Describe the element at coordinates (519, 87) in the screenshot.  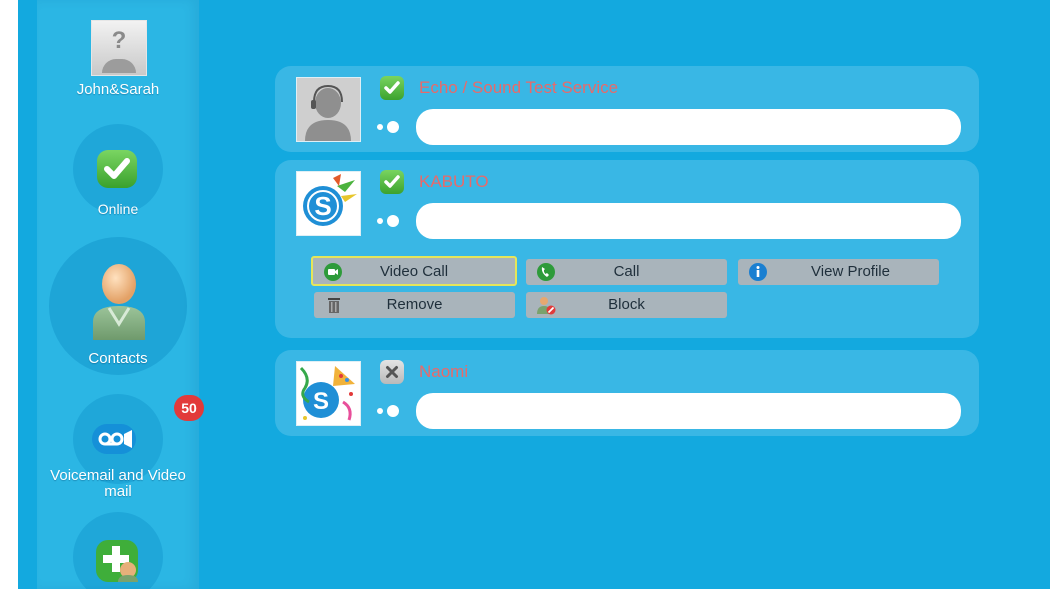
I see `contact-name: Echo / Sound Test Service` at that location.